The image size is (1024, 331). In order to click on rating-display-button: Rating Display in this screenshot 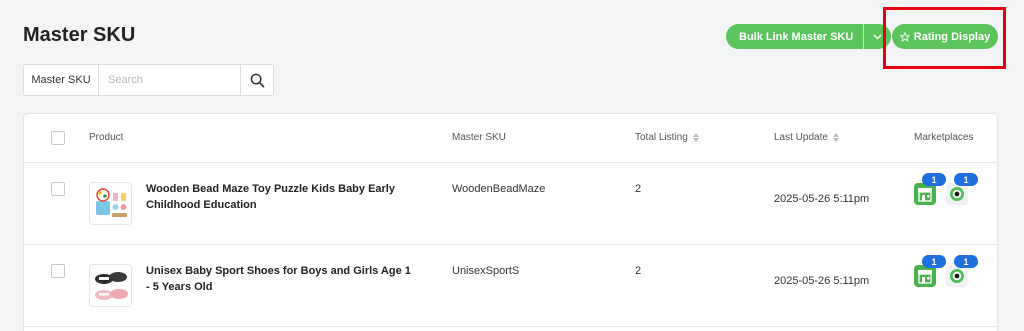, I will do `click(945, 36)`.